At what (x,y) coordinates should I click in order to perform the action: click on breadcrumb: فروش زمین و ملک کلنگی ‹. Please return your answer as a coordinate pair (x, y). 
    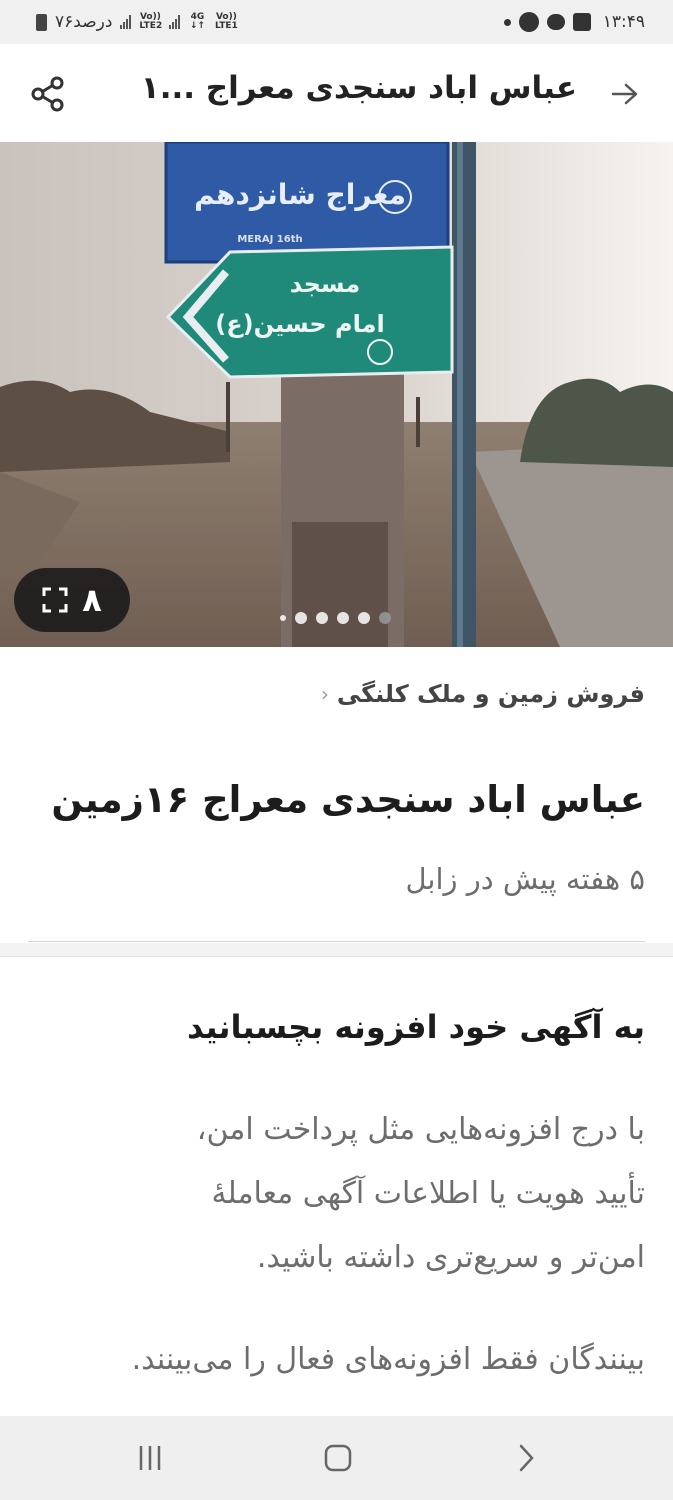
    Looking at the image, I should click on (335, 694).